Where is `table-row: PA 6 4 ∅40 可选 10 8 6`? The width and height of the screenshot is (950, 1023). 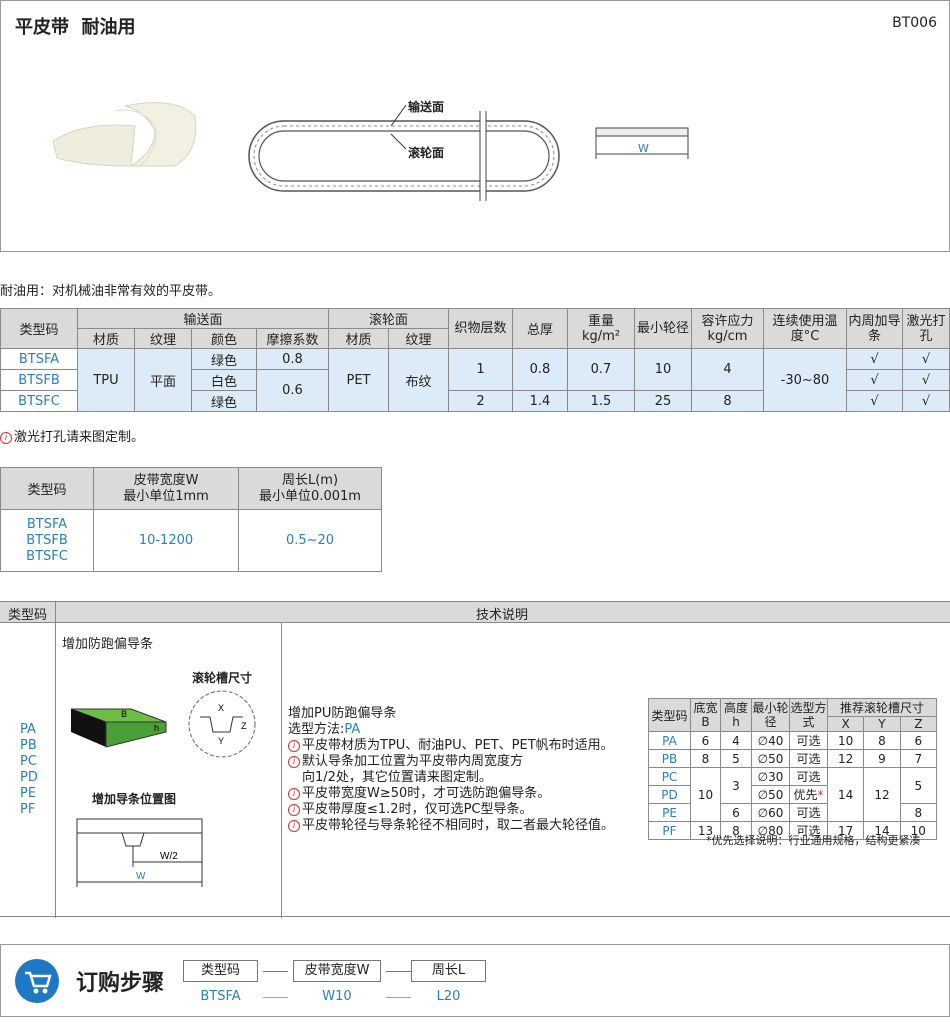 table-row: PA 6 4 ∅40 可选 10 8 6 is located at coordinates (793, 740).